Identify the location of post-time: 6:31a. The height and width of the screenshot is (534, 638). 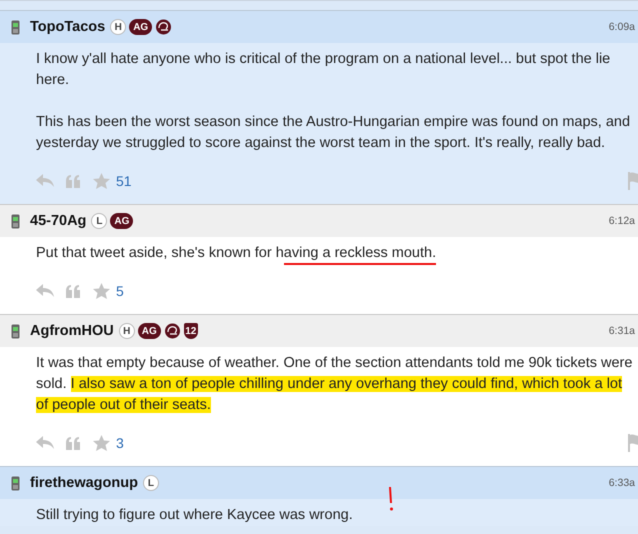
(621, 331).